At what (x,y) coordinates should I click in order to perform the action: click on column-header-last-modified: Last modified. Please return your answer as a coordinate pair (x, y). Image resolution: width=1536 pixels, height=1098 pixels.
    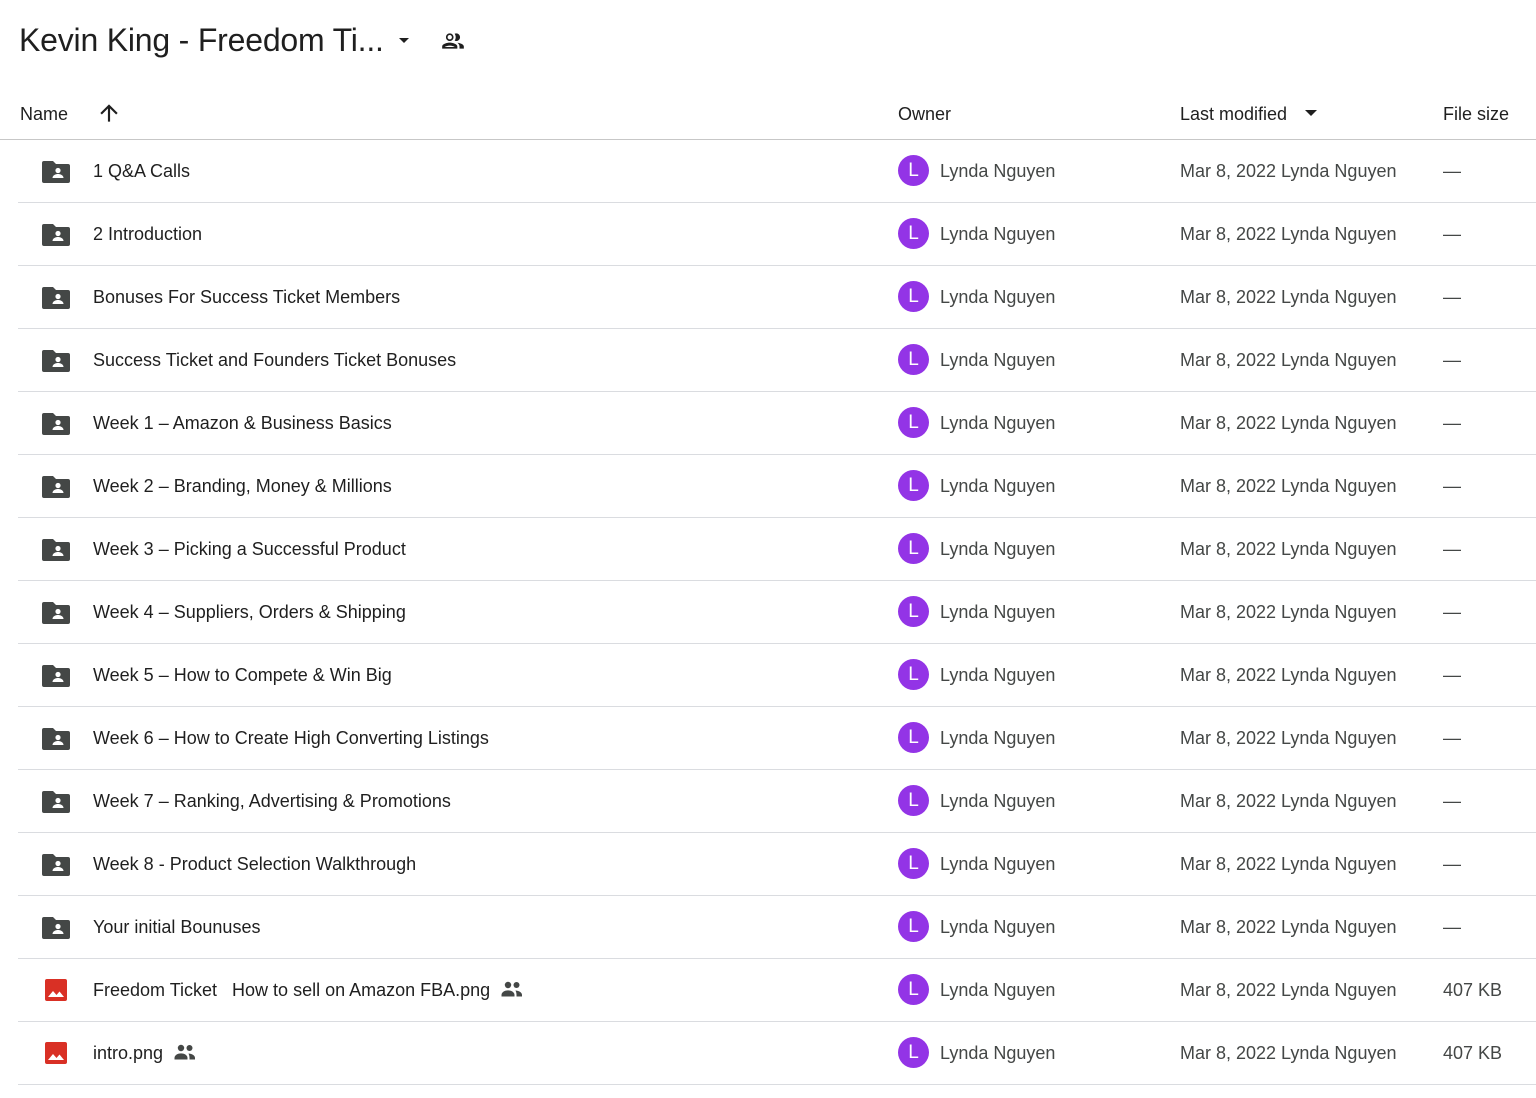
    Looking at the image, I should click on (1233, 114).